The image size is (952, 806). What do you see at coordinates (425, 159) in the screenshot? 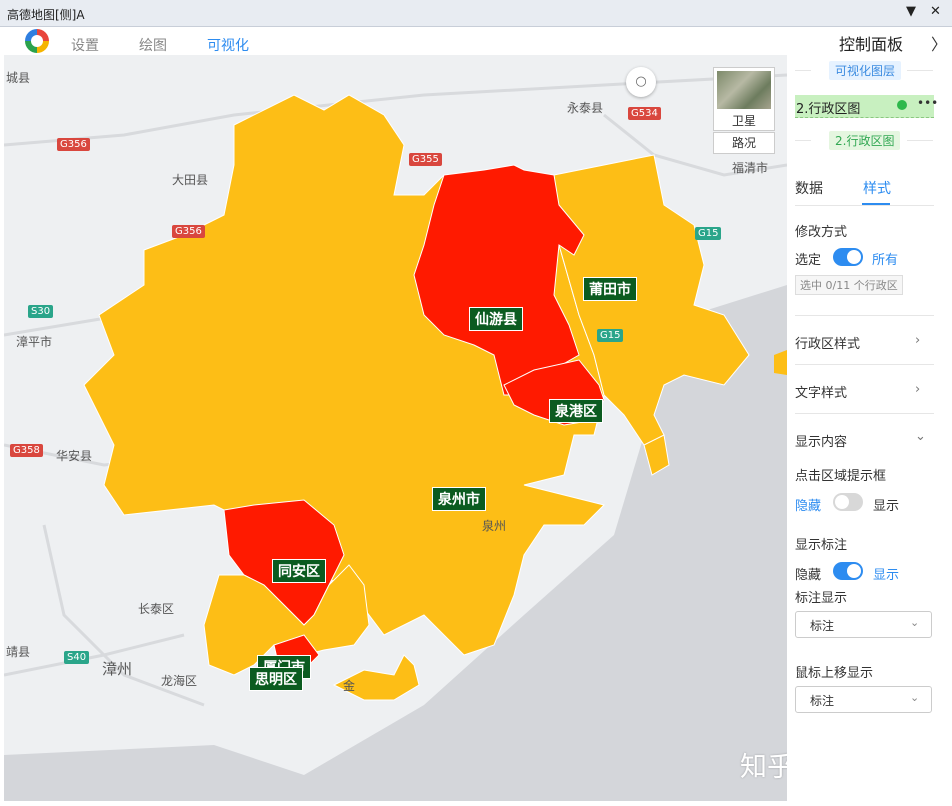
I see `road-g355: G355` at bounding box center [425, 159].